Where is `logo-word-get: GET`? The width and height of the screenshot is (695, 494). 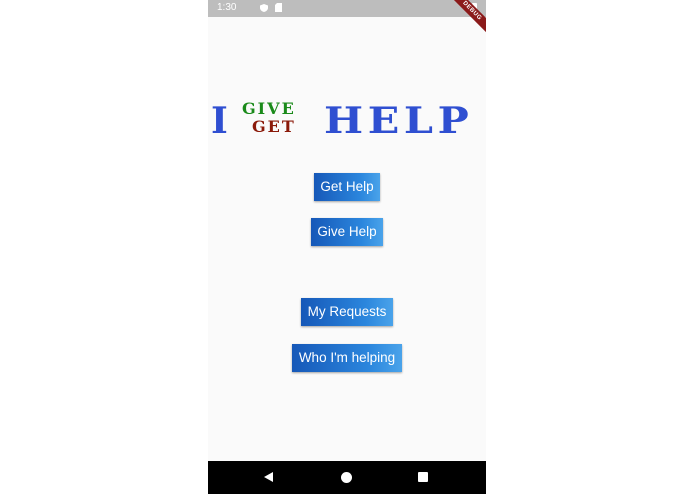 logo-word-get: GET is located at coordinates (274, 126).